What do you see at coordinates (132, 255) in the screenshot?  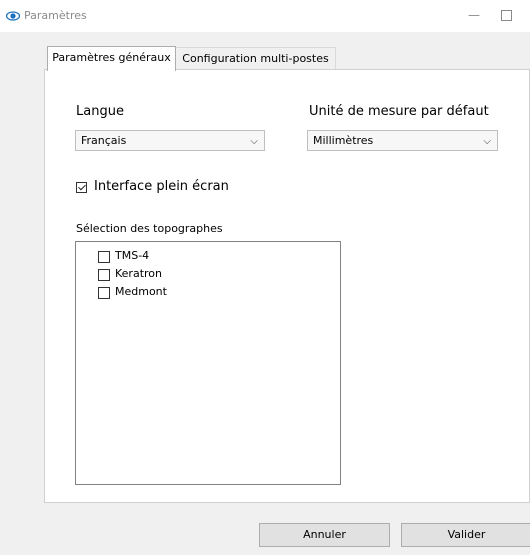 I see `topographer-label: TMS-4` at bounding box center [132, 255].